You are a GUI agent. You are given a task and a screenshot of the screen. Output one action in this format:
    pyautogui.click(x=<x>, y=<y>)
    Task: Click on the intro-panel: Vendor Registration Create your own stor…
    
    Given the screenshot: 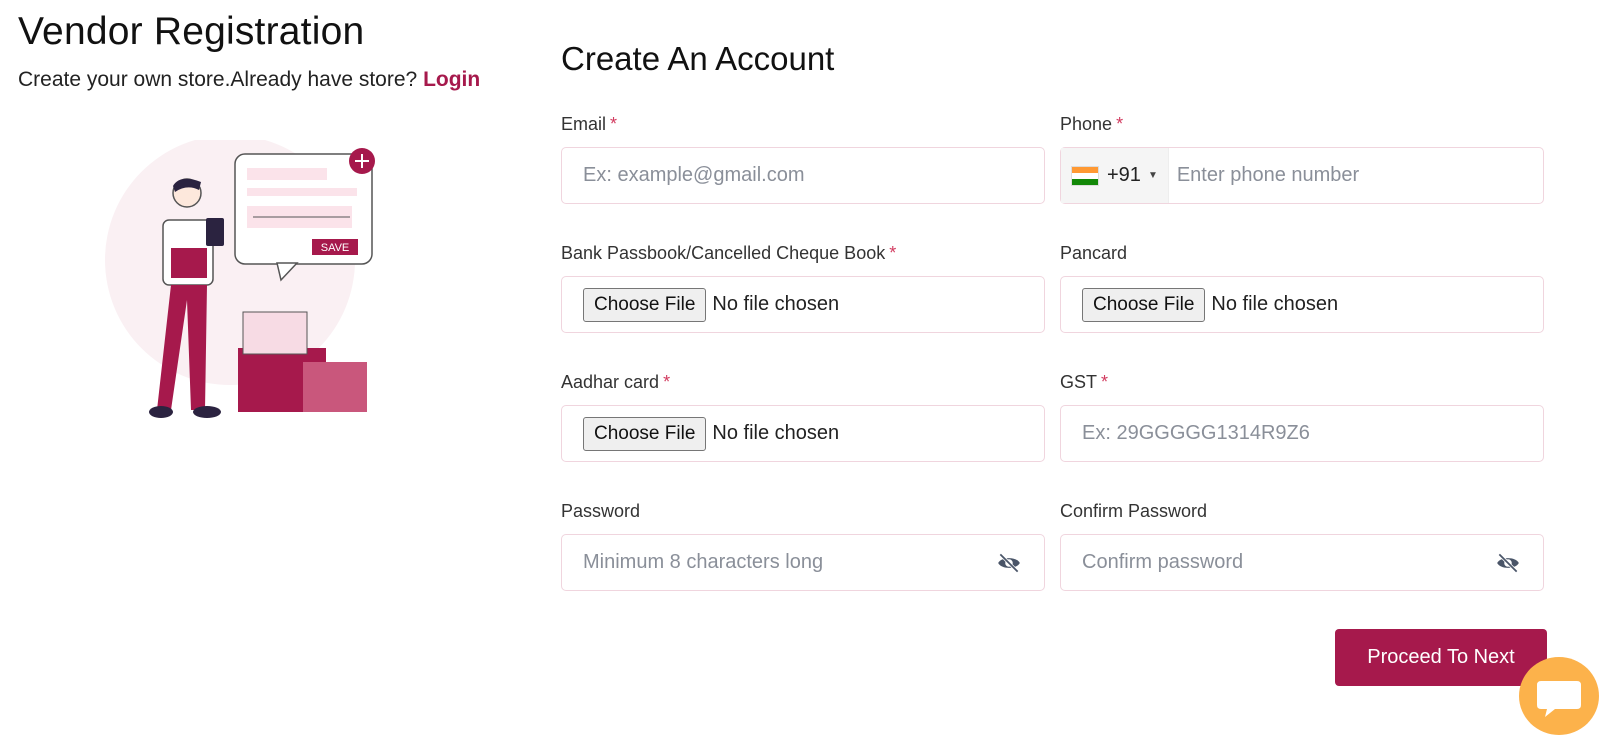 What is the action you would take?
    pyautogui.click(x=278, y=46)
    